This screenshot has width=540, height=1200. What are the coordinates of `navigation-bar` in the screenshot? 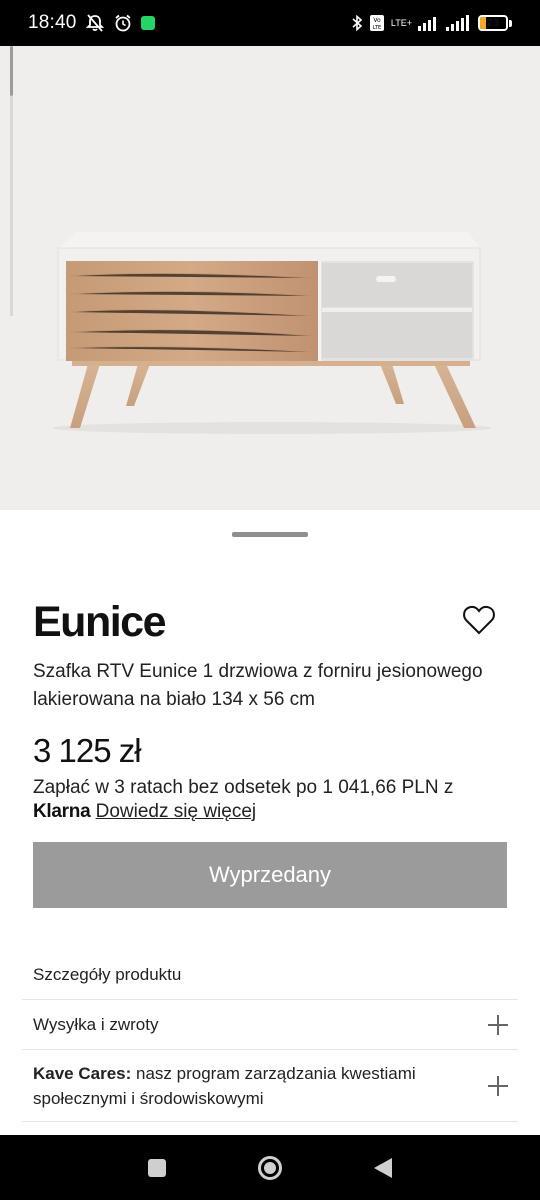 It's located at (270, 1167).